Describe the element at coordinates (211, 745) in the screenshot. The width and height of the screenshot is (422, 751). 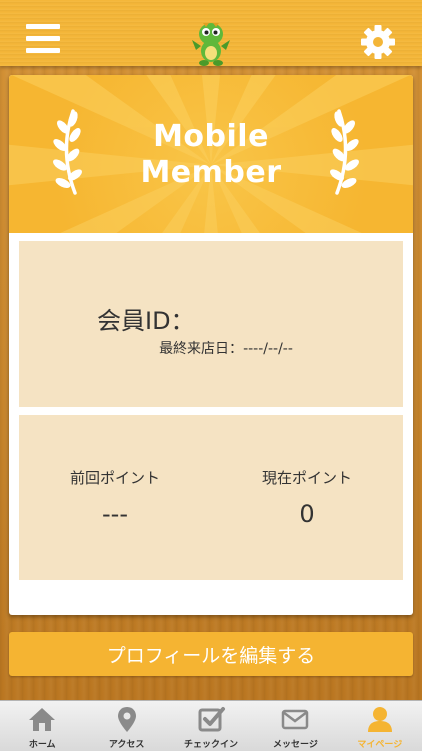
I see `tab-checkin-label: チェックイン` at that location.